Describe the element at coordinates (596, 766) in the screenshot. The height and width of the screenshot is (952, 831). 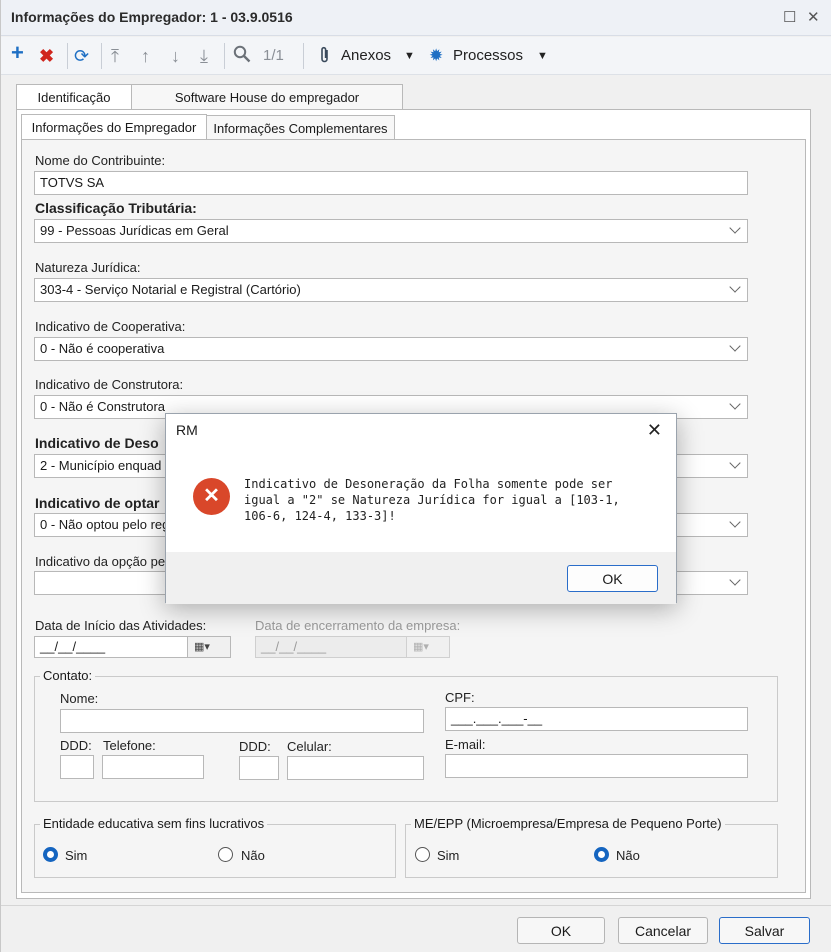
I see `email-input` at that location.